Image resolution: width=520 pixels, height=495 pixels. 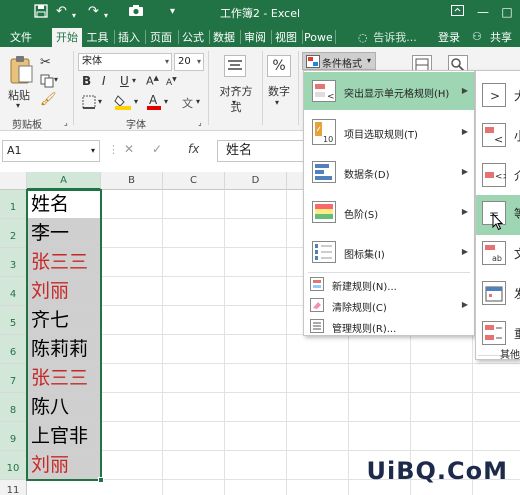 What do you see at coordinates (318, 37) in the screenshot?
I see `tab-power: Powe` at bounding box center [318, 37].